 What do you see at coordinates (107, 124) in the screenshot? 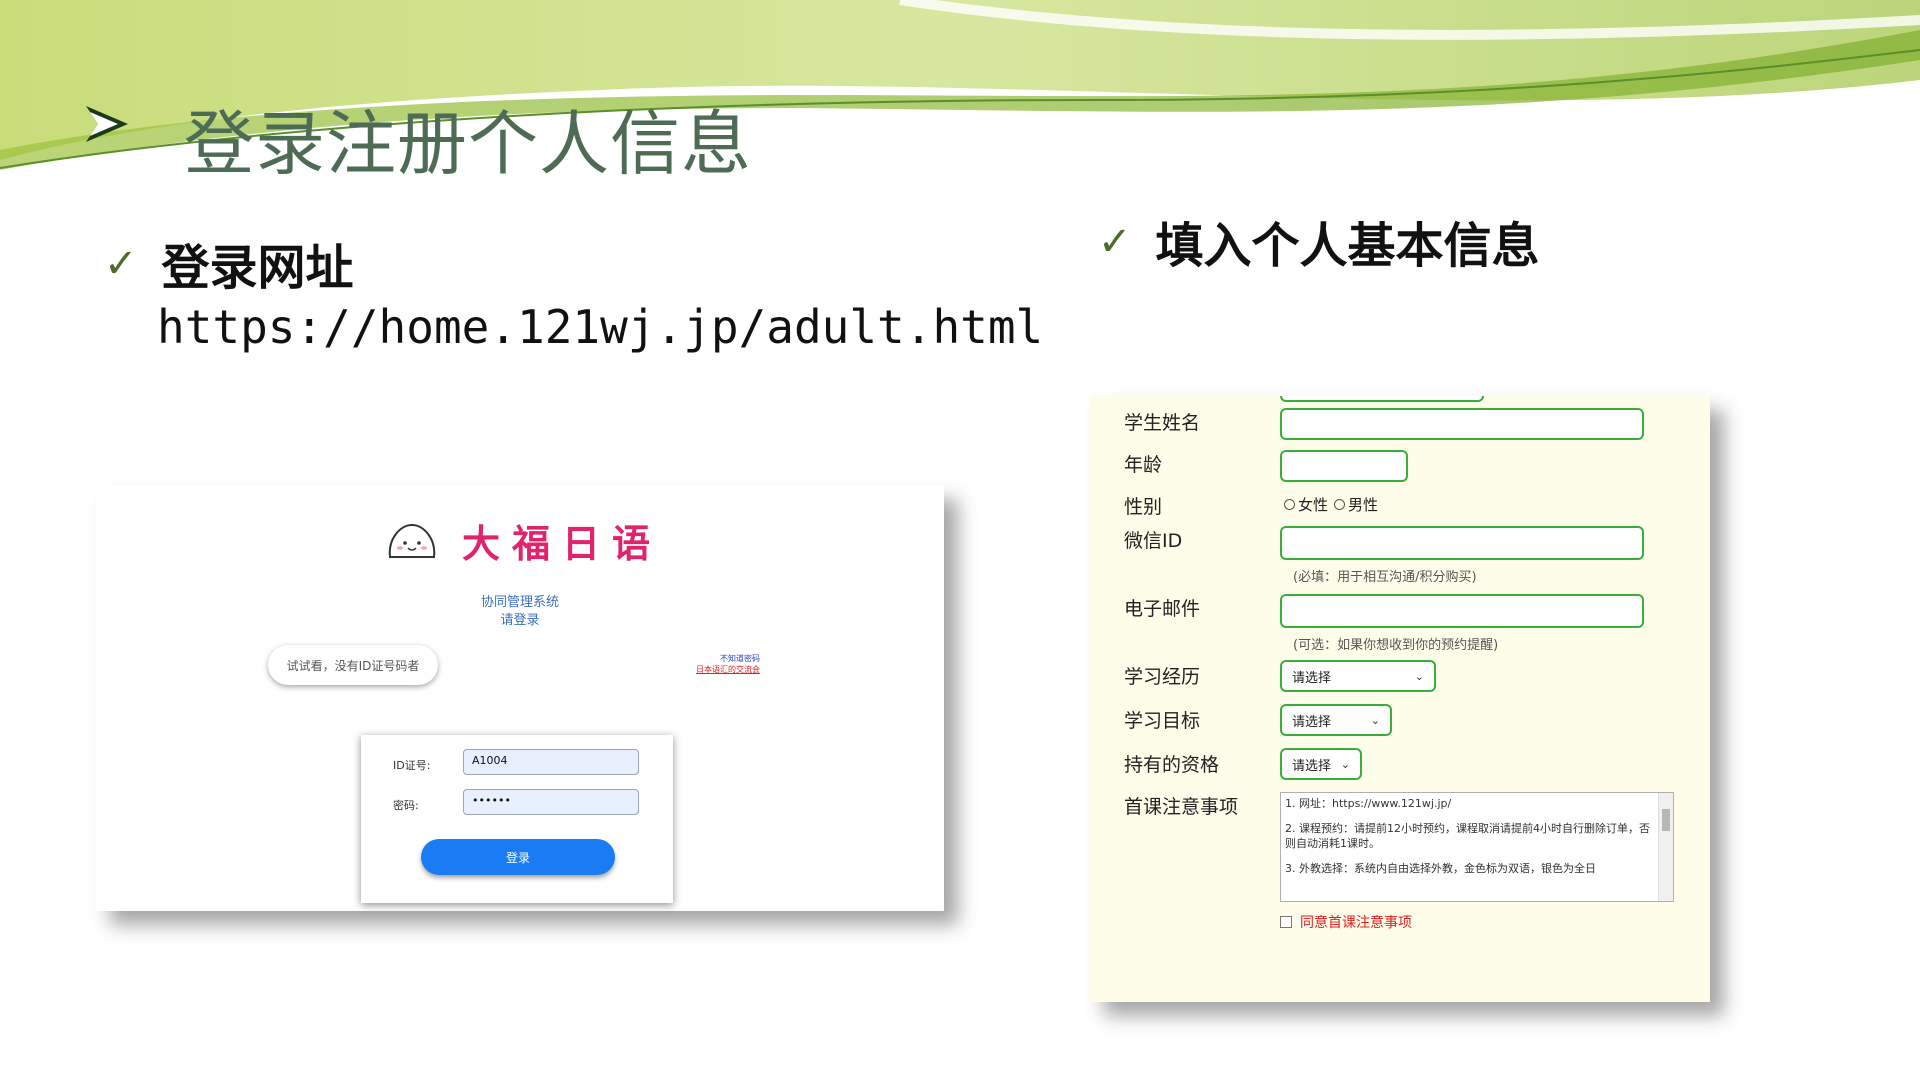
I see `title-arrow-icon` at bounding box center [107, 124].